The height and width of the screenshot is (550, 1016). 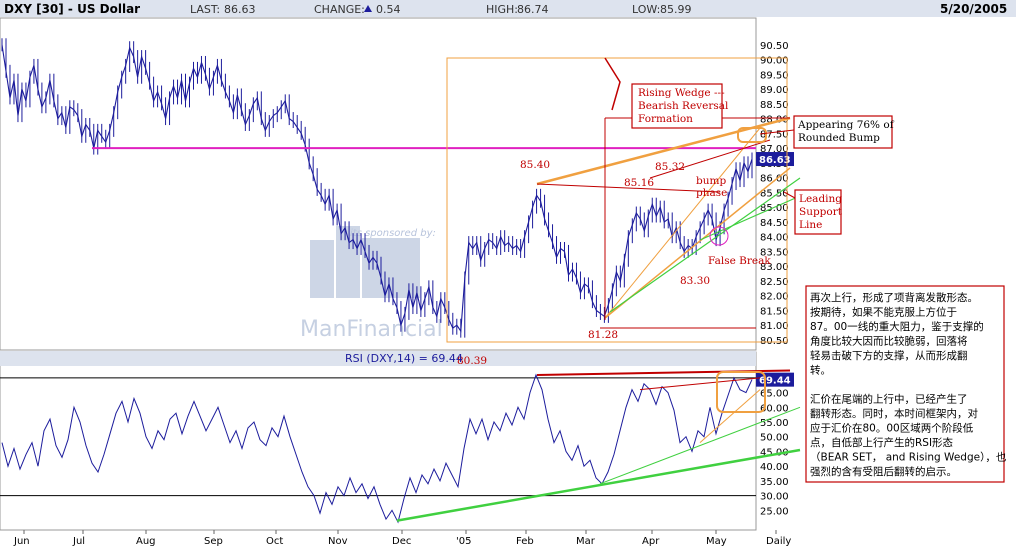 What do you see at coordinates (665, 119) in the screenshot?
I see `wedge-box-line: Formation` at bounding box center [665, 119].